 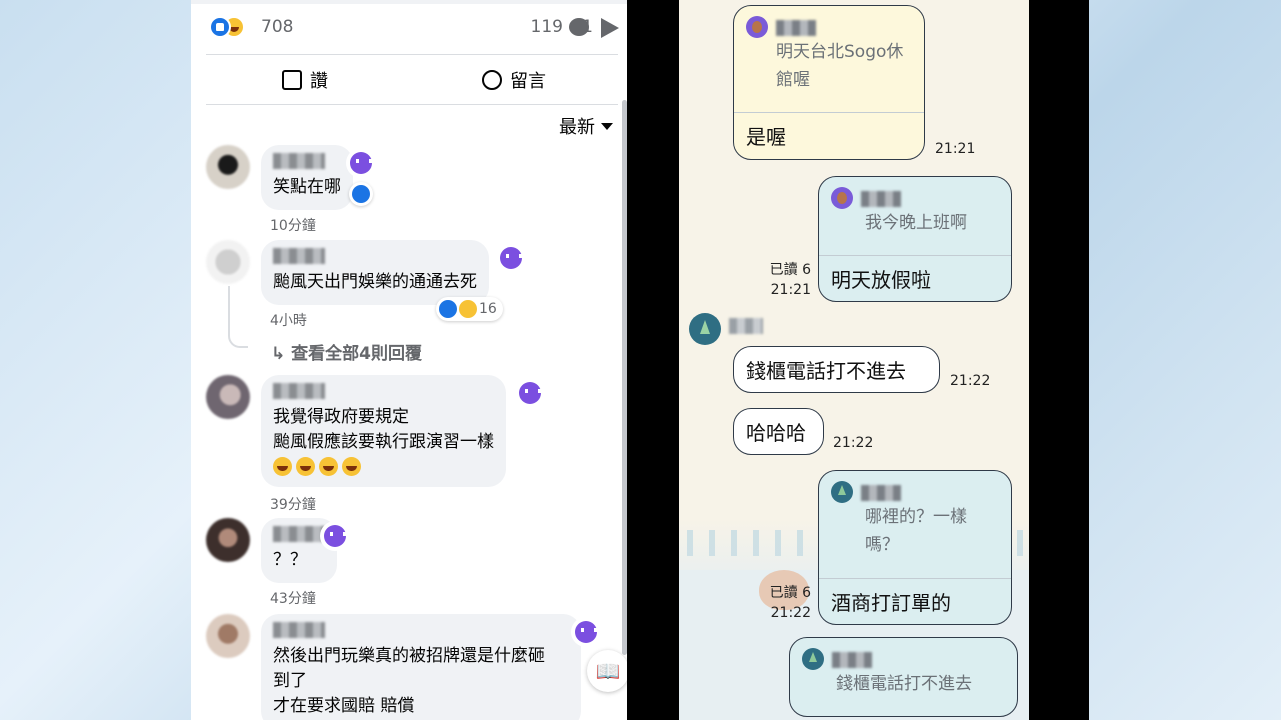 I want to click on emoji-row, so click(x=383, y=467).